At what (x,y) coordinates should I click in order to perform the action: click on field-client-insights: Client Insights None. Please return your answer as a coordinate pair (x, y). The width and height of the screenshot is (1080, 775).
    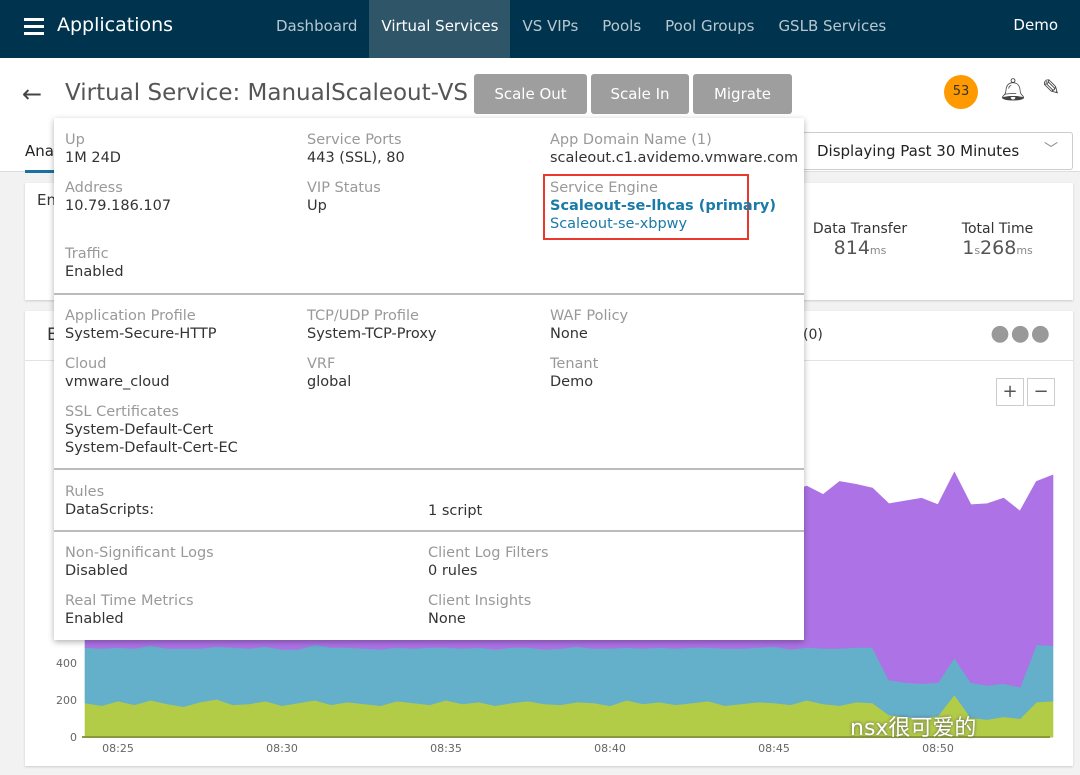
    Looking at the image, I should click on (479, 610).